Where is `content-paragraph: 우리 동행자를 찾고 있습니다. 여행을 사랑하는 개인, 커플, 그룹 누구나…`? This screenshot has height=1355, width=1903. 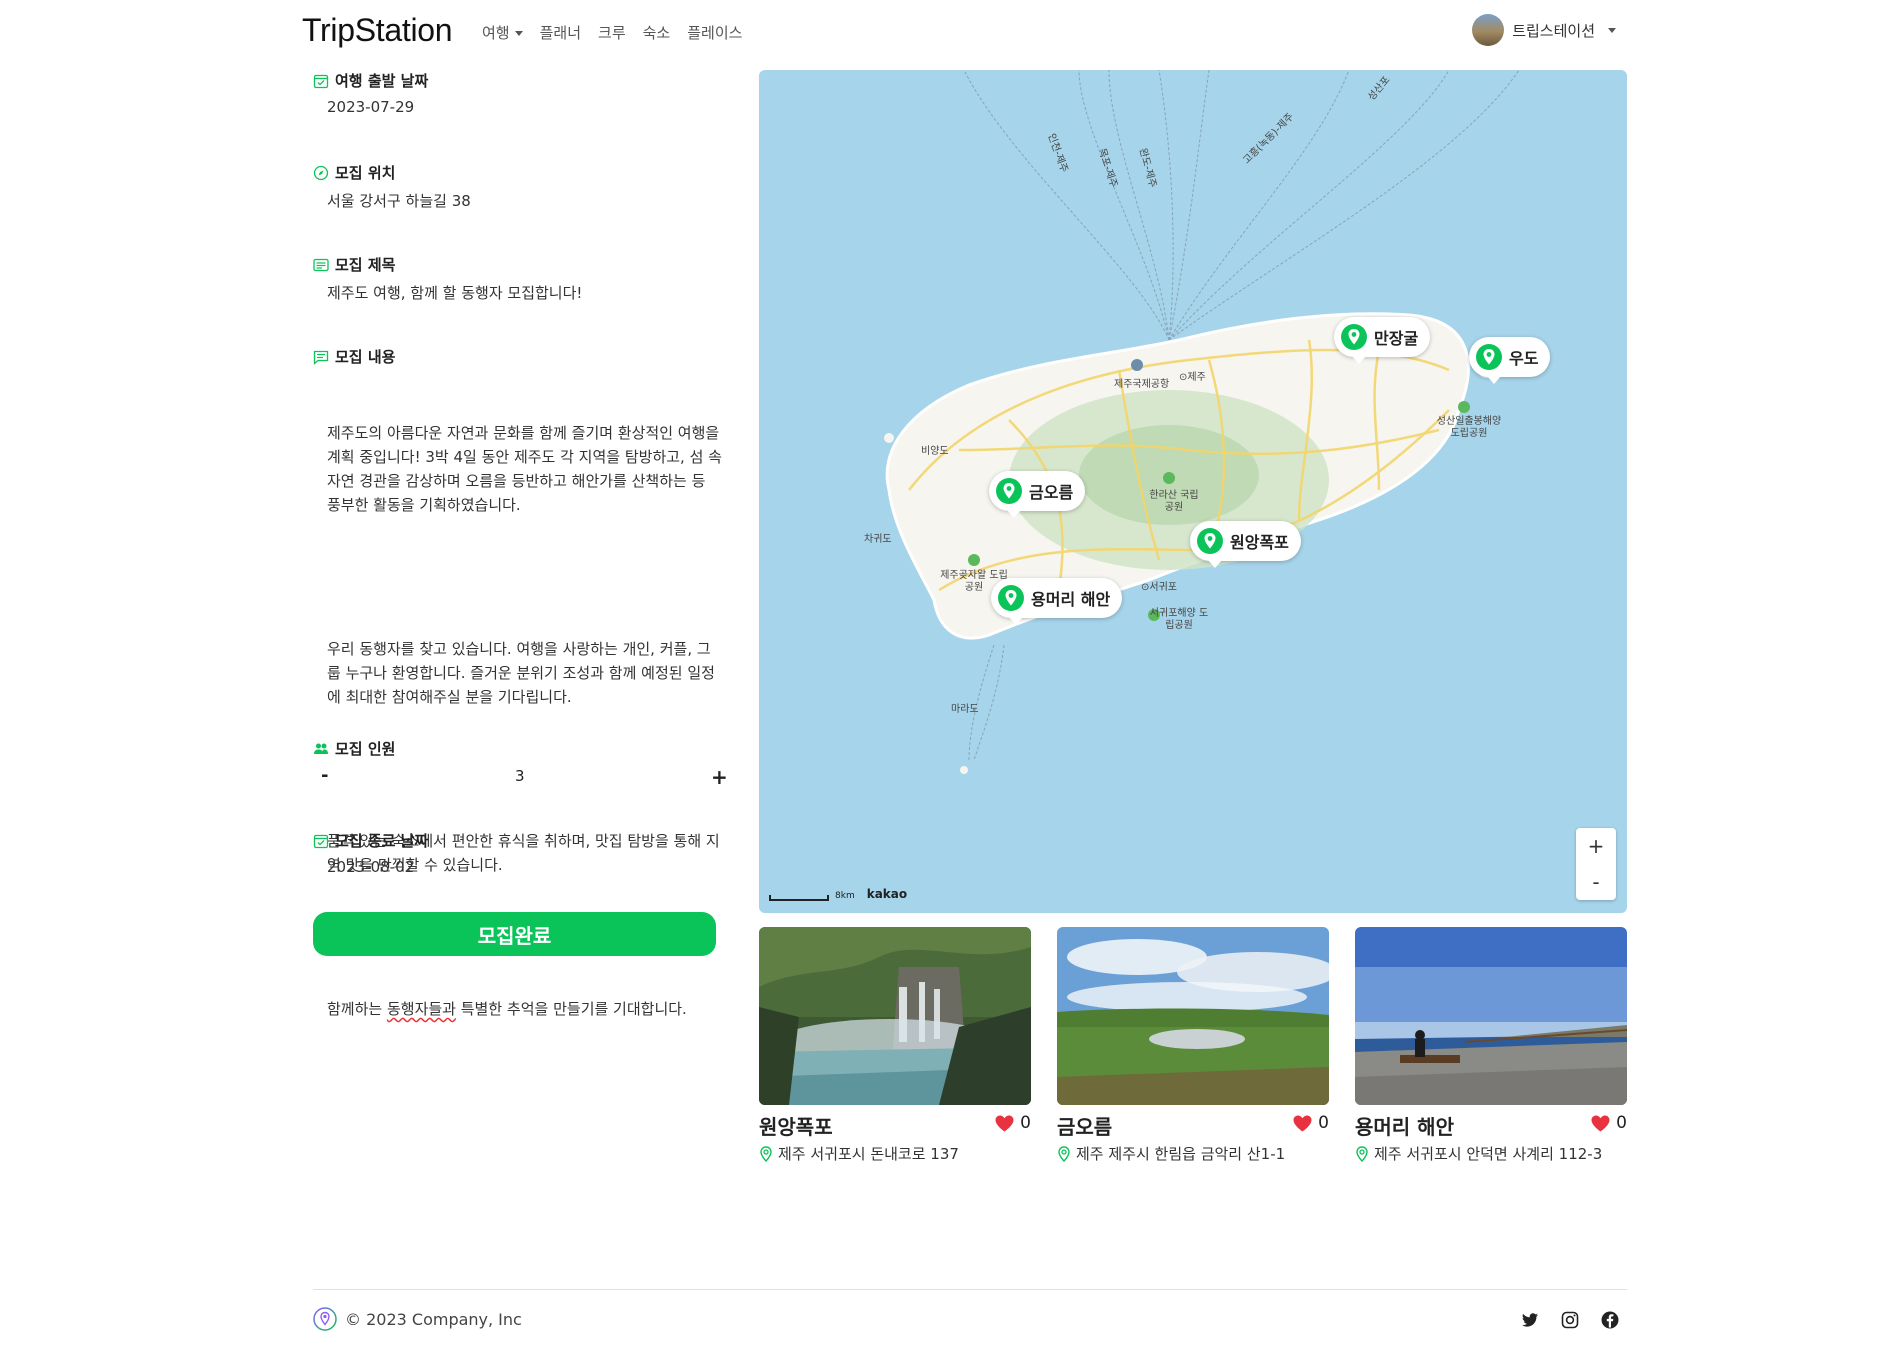 content-paragraph: 우리 동행자를 찾고 있습니다. 여행을 사랑하는 개인, 커플, 그룹 누구나… is located at coordinates (521, 673).